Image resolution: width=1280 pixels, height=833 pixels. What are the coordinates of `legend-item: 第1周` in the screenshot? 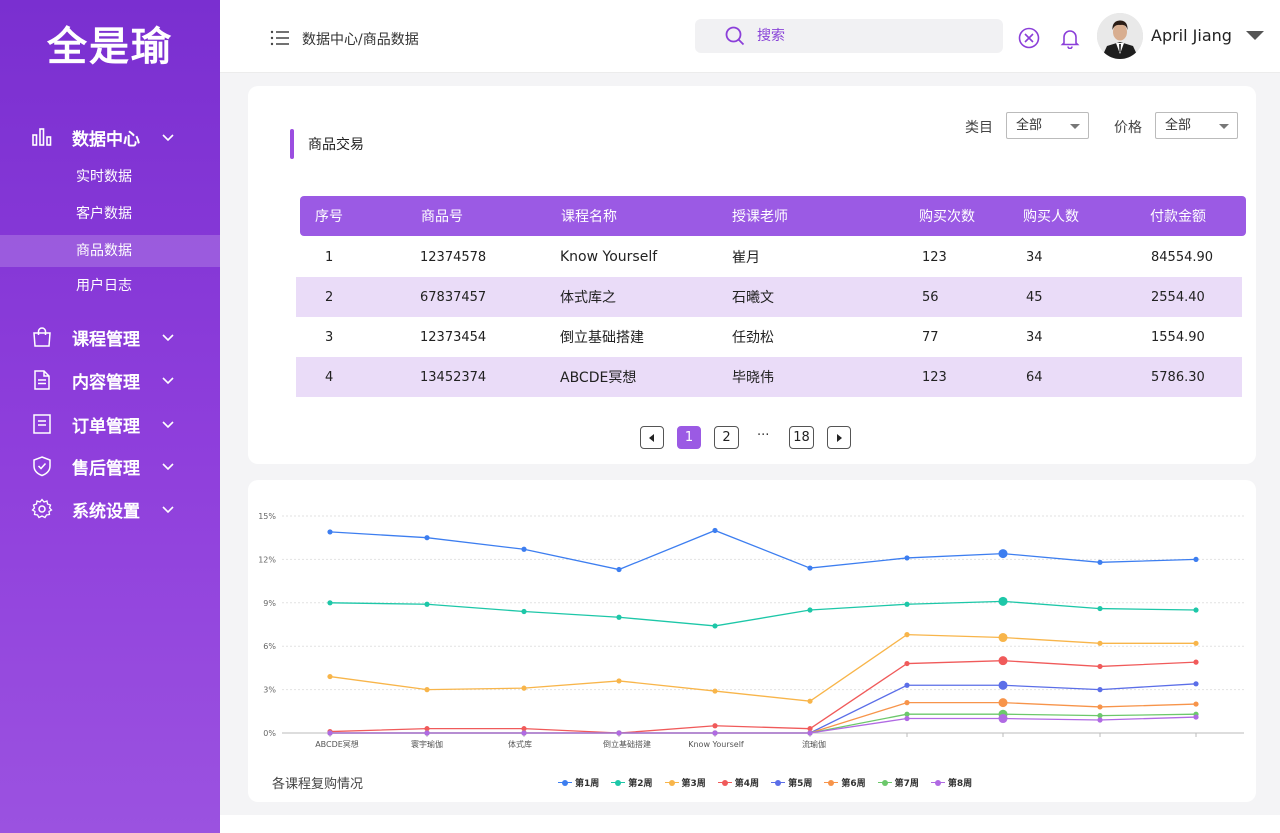 It's located at (578, 782).